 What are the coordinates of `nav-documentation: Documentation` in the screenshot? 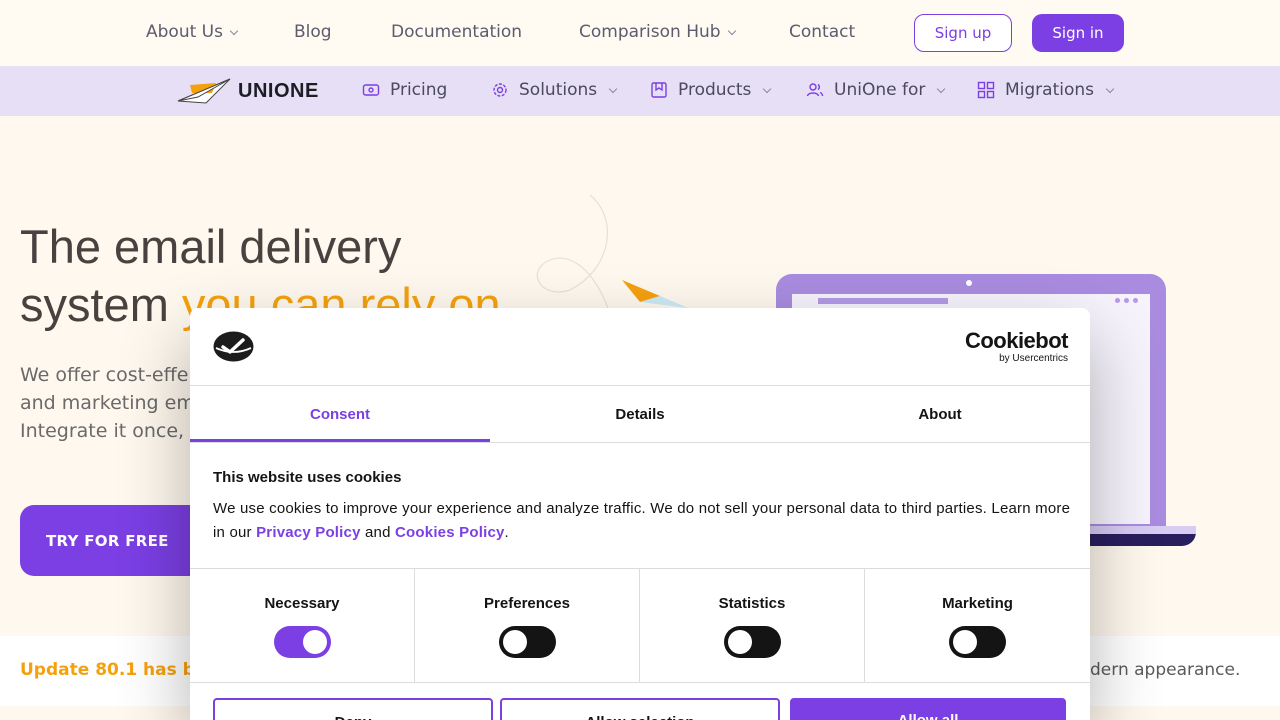 It's located at (456, 32).